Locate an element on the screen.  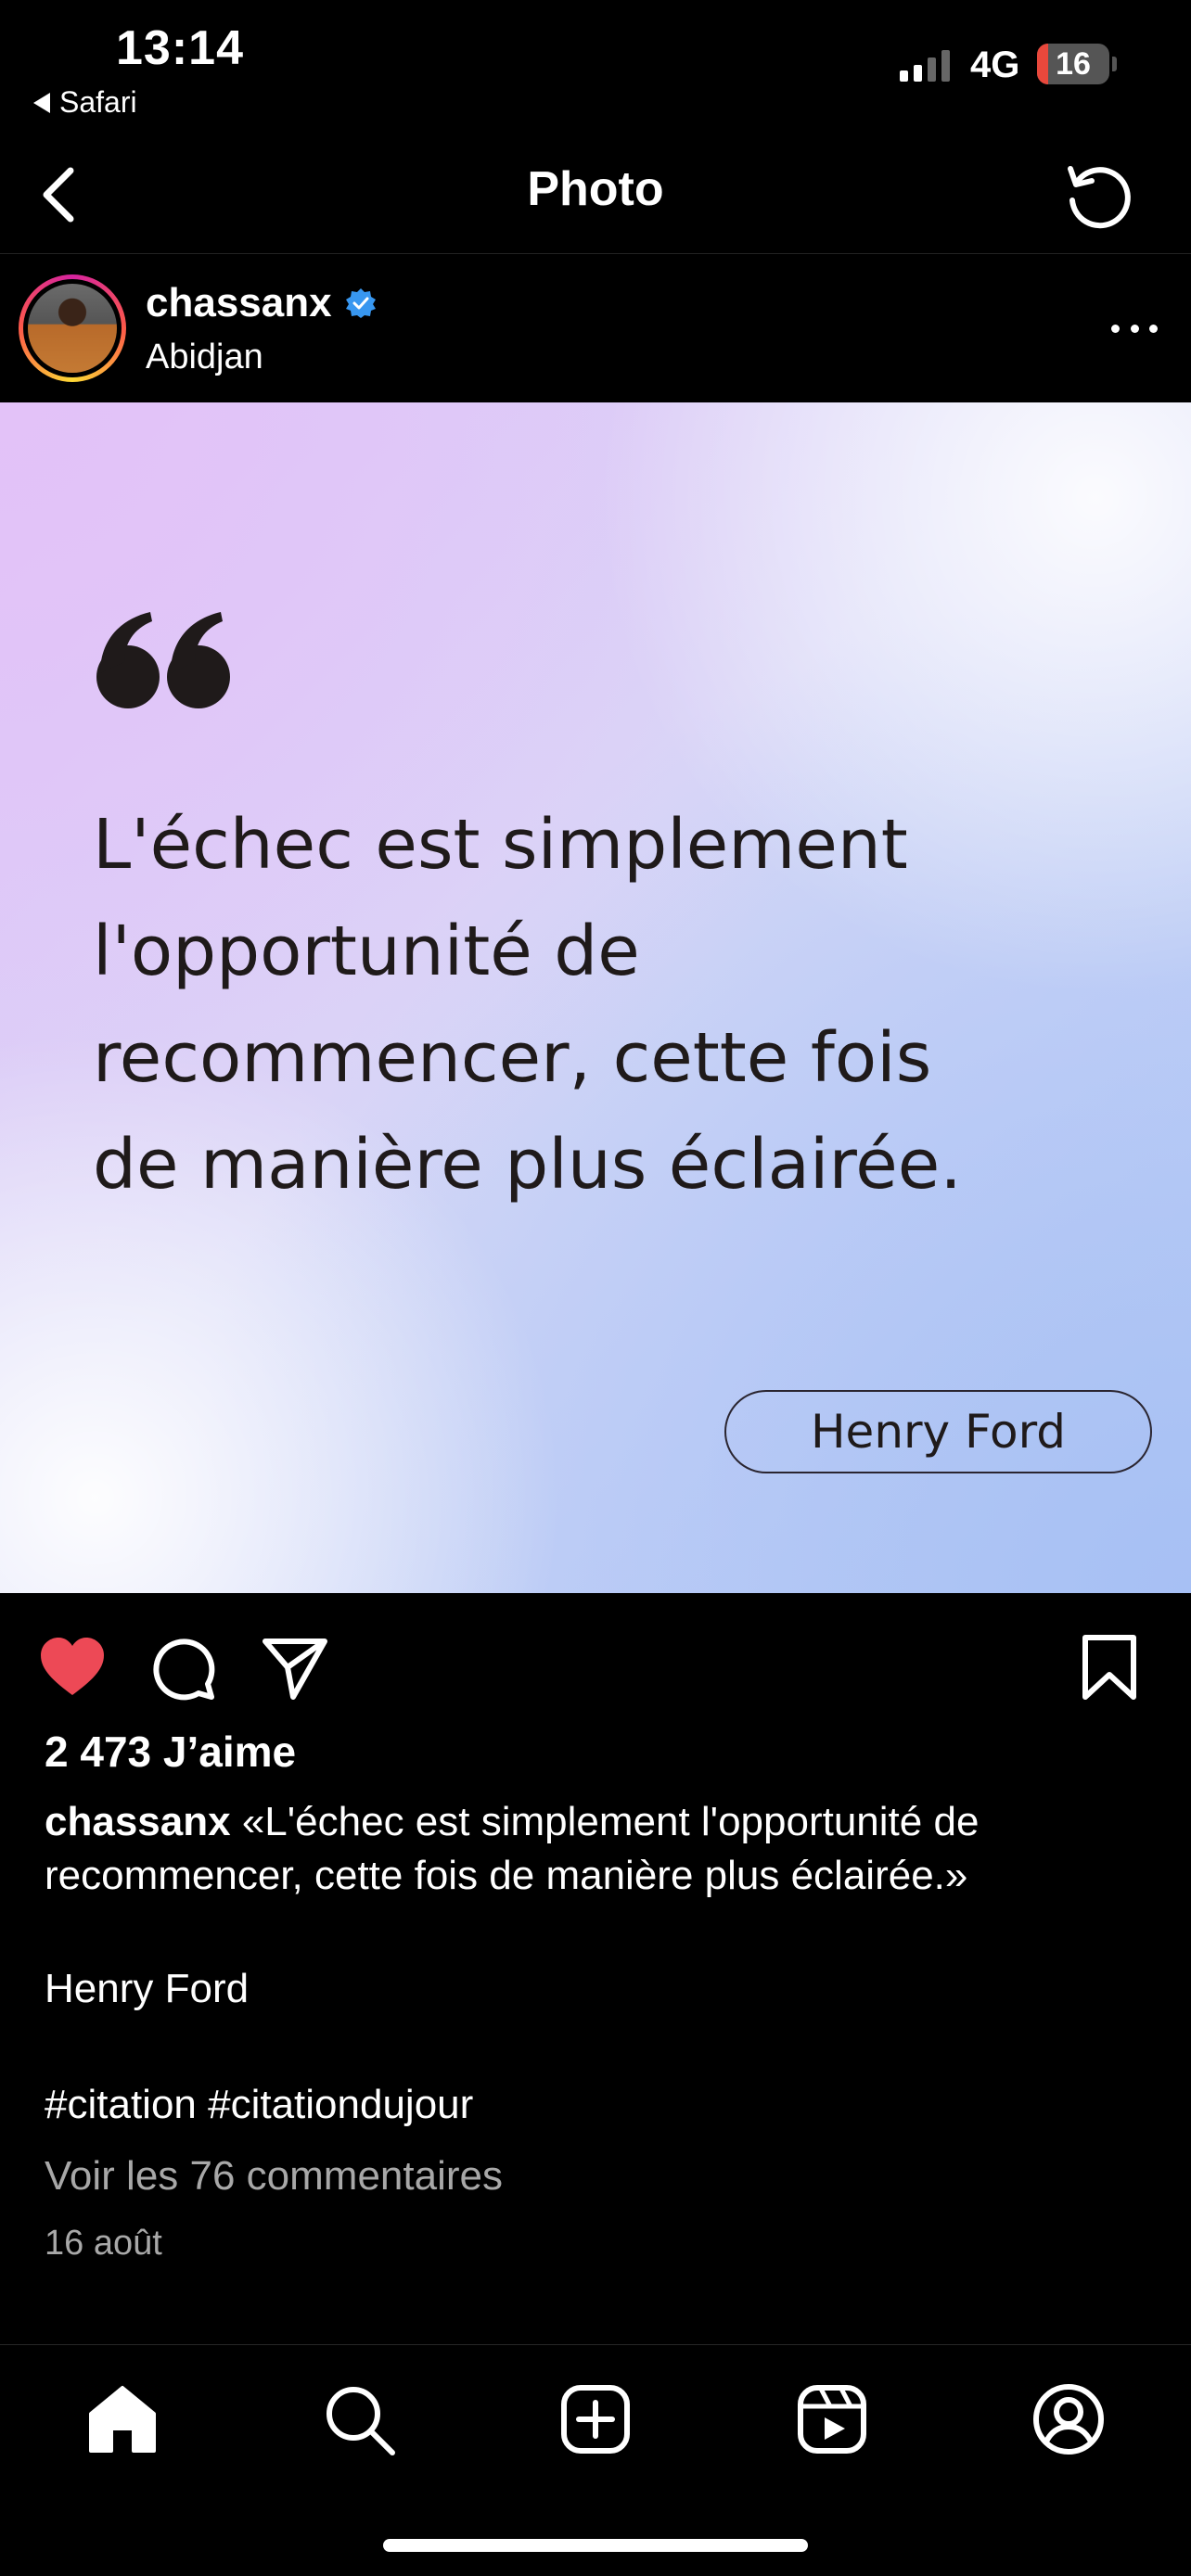
share-icon is located at coordinates (295, 1667).